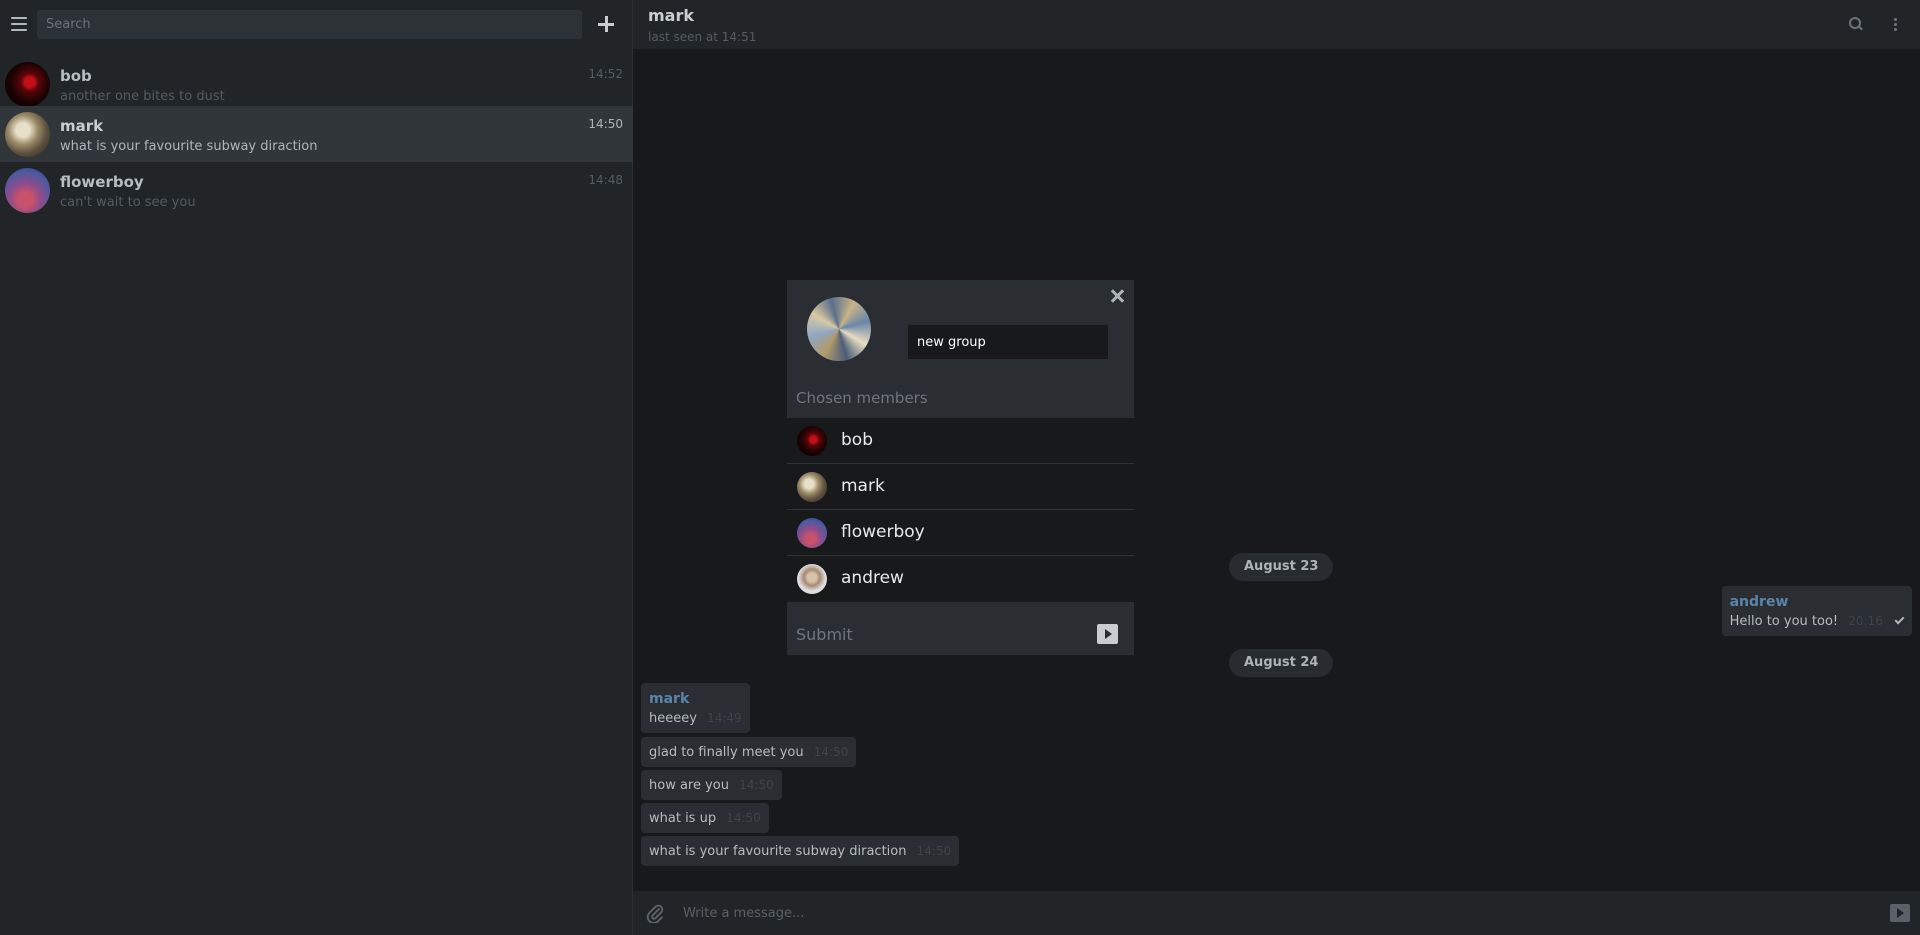  Describe the element at coordinates (960, 487) in the screenshot. I see `member-item-mark: mark` at that location.